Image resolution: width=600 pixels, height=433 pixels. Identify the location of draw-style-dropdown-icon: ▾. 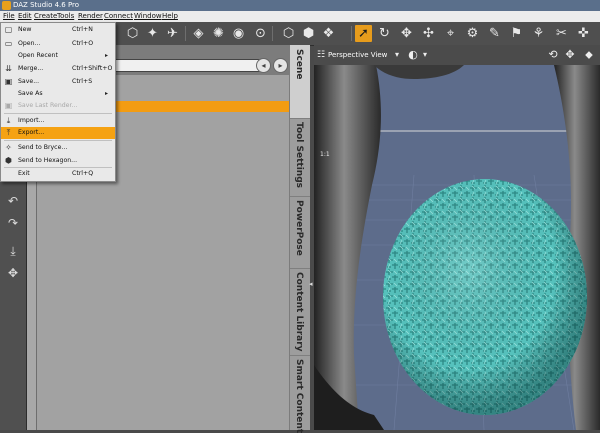
(425, 55).